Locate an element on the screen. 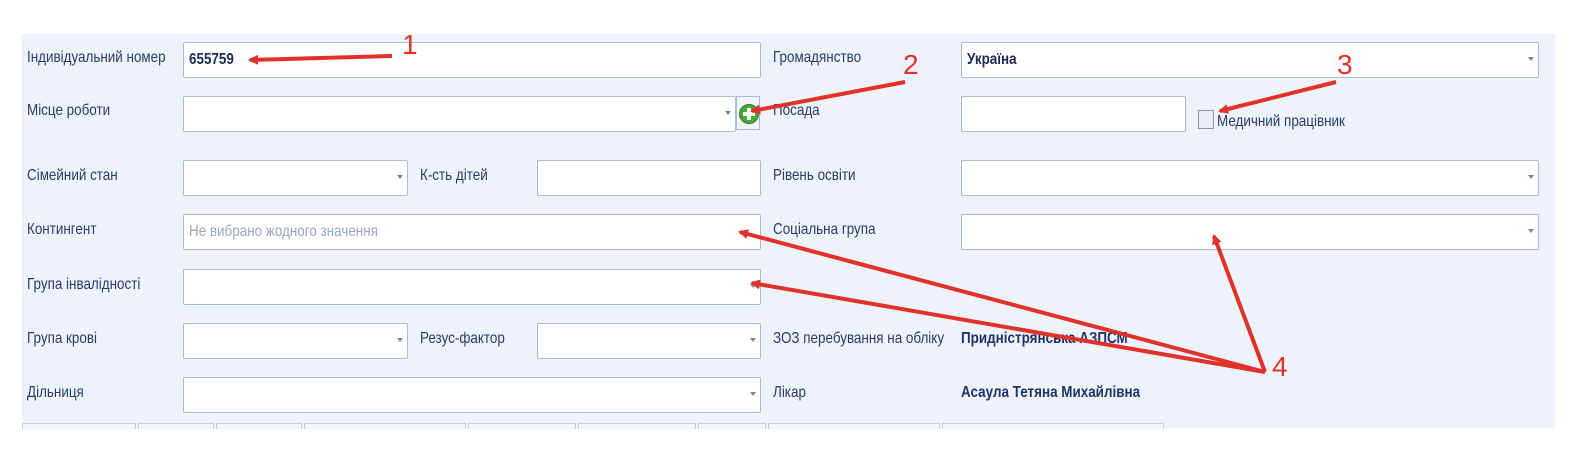 The image size is (1590, 462). annotation-number-3: 3 is located at coordinates (1345, 64).